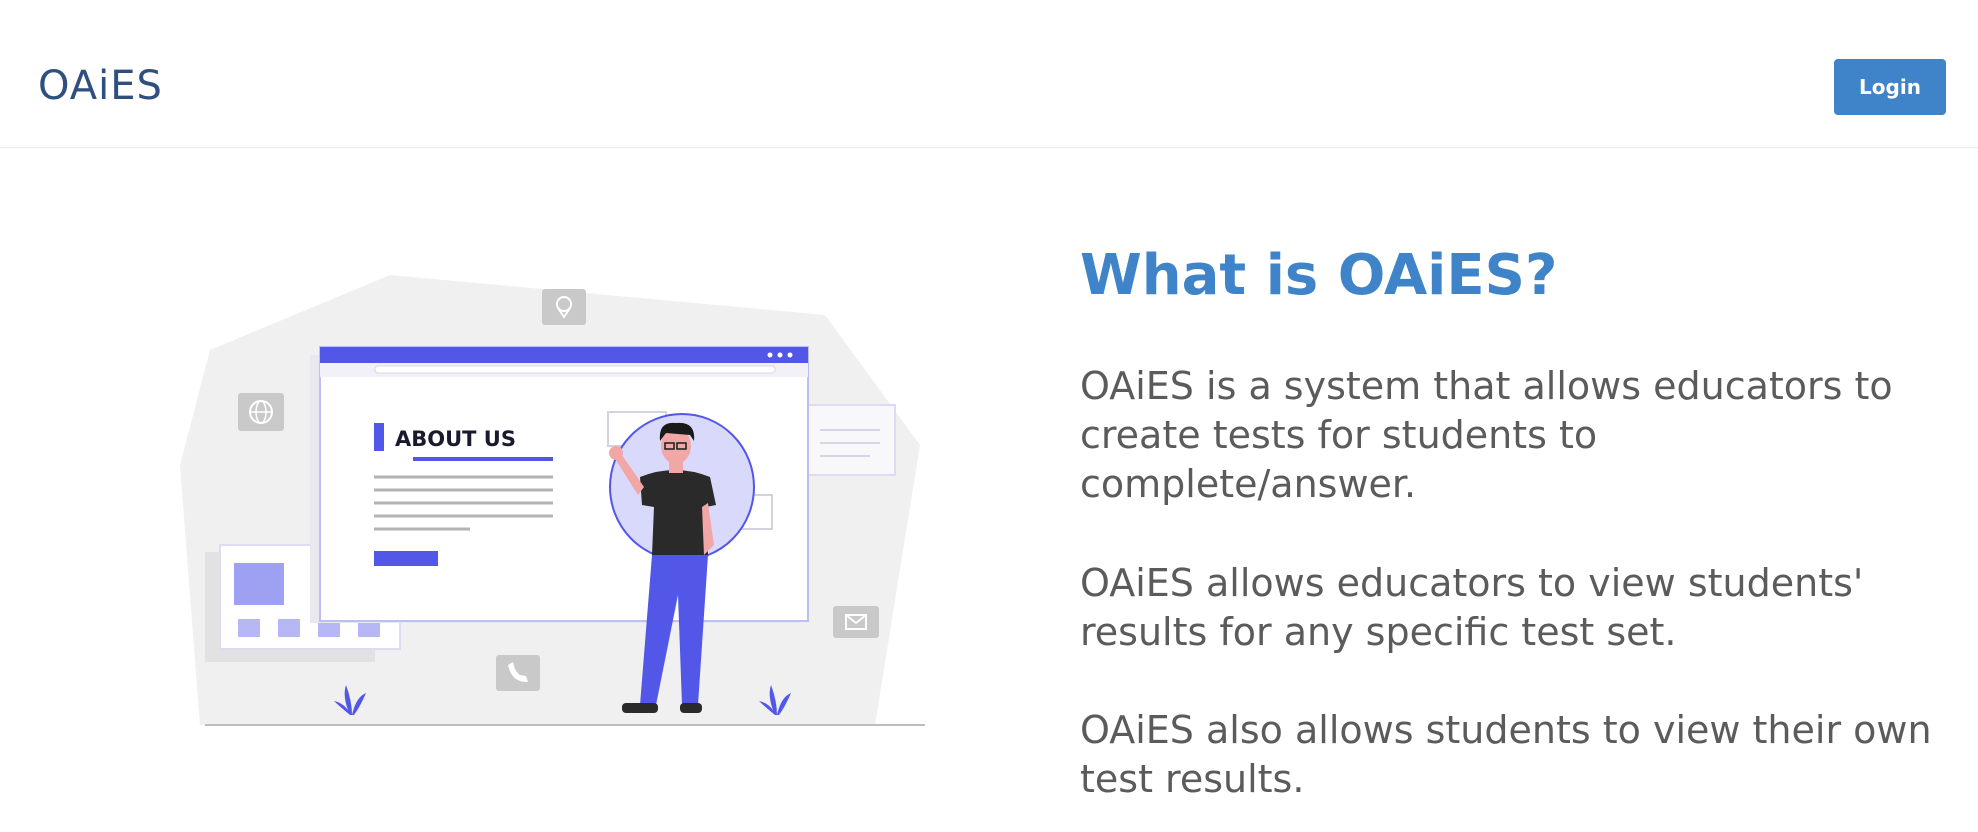 This screenshot has width=1978, height=832. What do you see at coordinates (518, 673) in the screenshot?
I see `phone-icon` at bounding box center [518, 673].